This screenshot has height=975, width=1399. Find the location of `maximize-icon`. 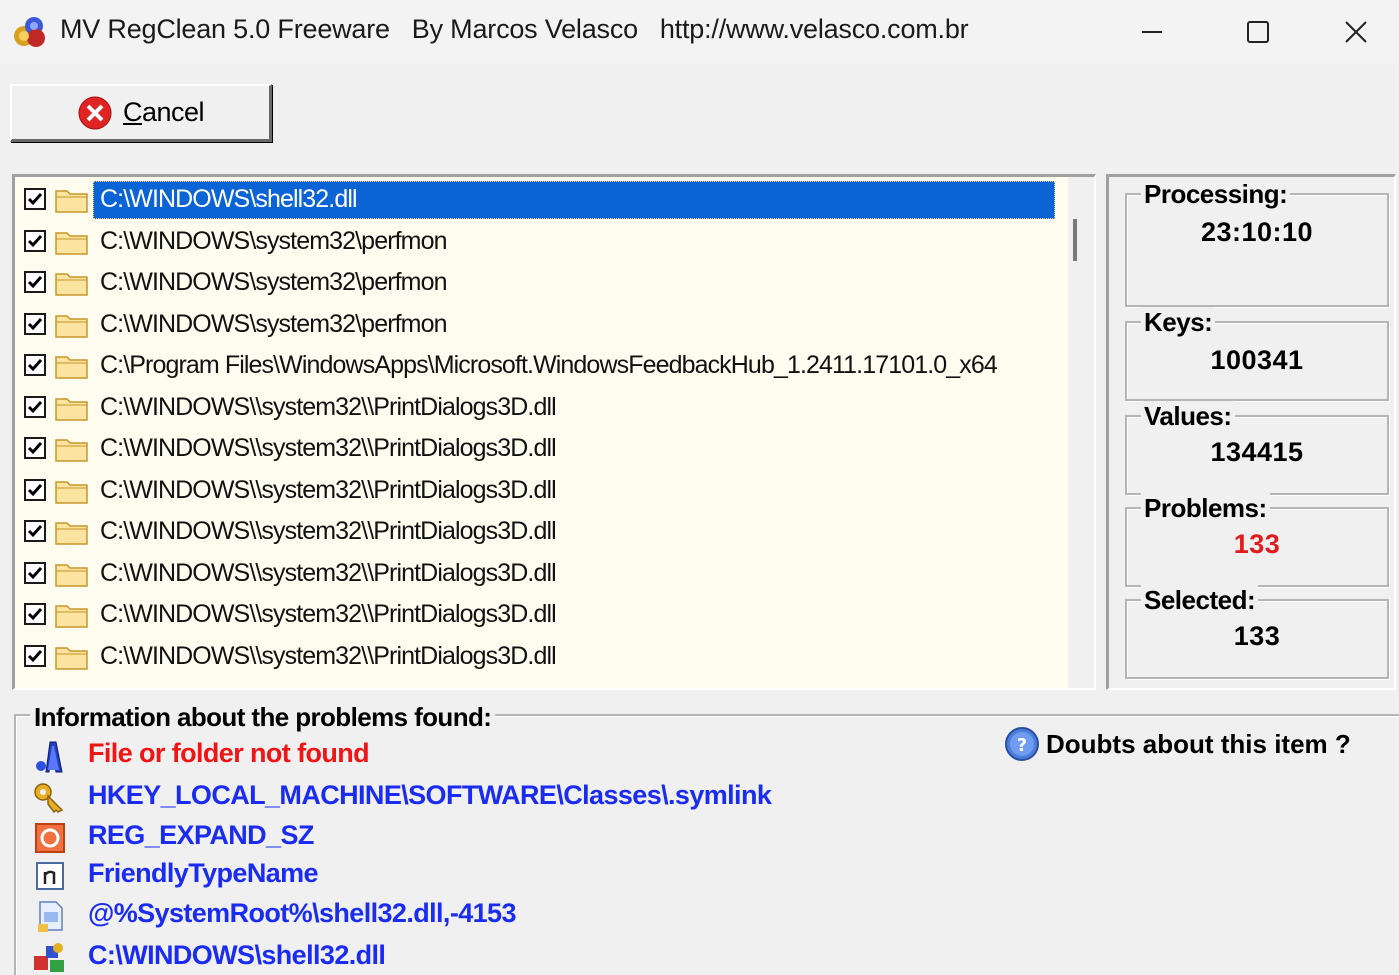

maximize-icon is located at coordinates (1258, 32).